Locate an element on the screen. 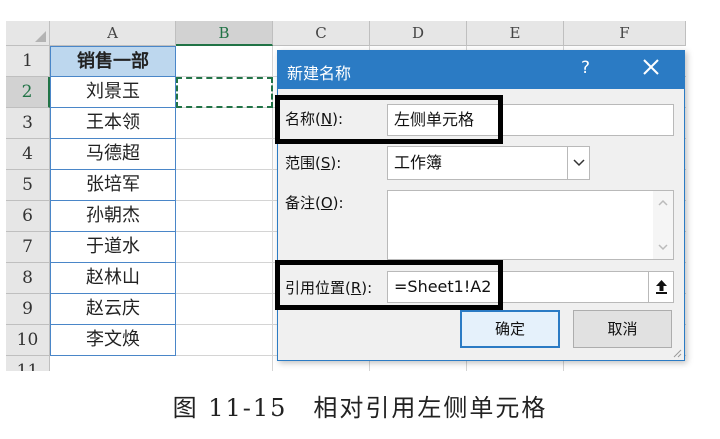 This screenshot has height=439, width=720. column-header-c: C is located at coordinates (321, 33).